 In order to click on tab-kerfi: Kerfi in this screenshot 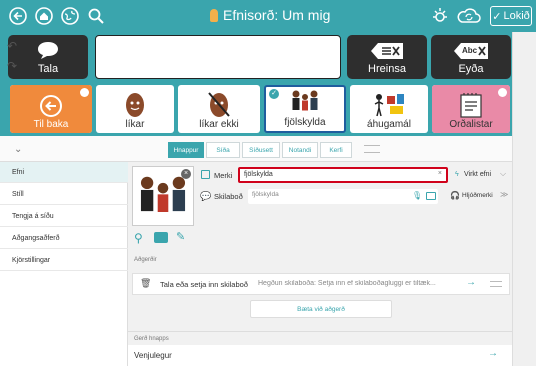, I will do `click(336, 150)`.